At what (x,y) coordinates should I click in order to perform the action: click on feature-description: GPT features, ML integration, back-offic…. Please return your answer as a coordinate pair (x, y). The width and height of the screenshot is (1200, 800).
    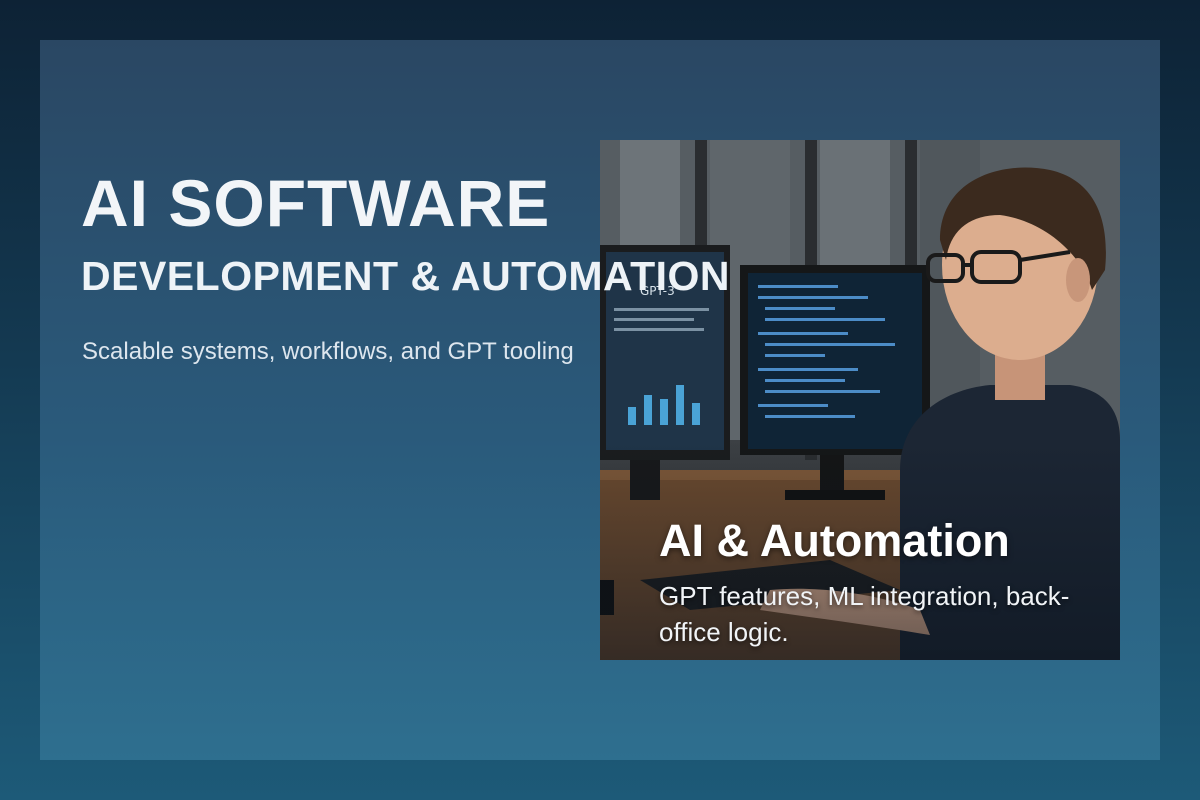
    Looking at the image, I should click on (864, 614).